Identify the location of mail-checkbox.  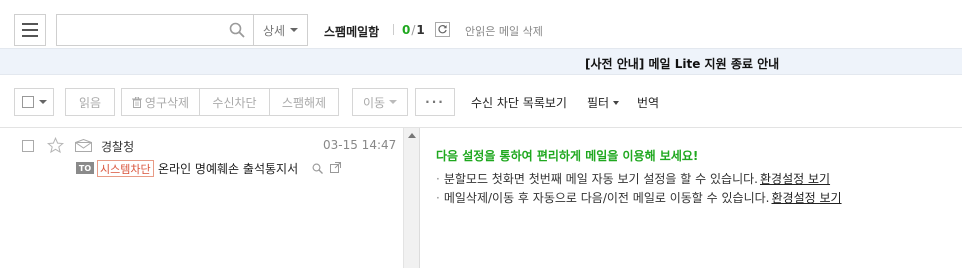
(28, 146).